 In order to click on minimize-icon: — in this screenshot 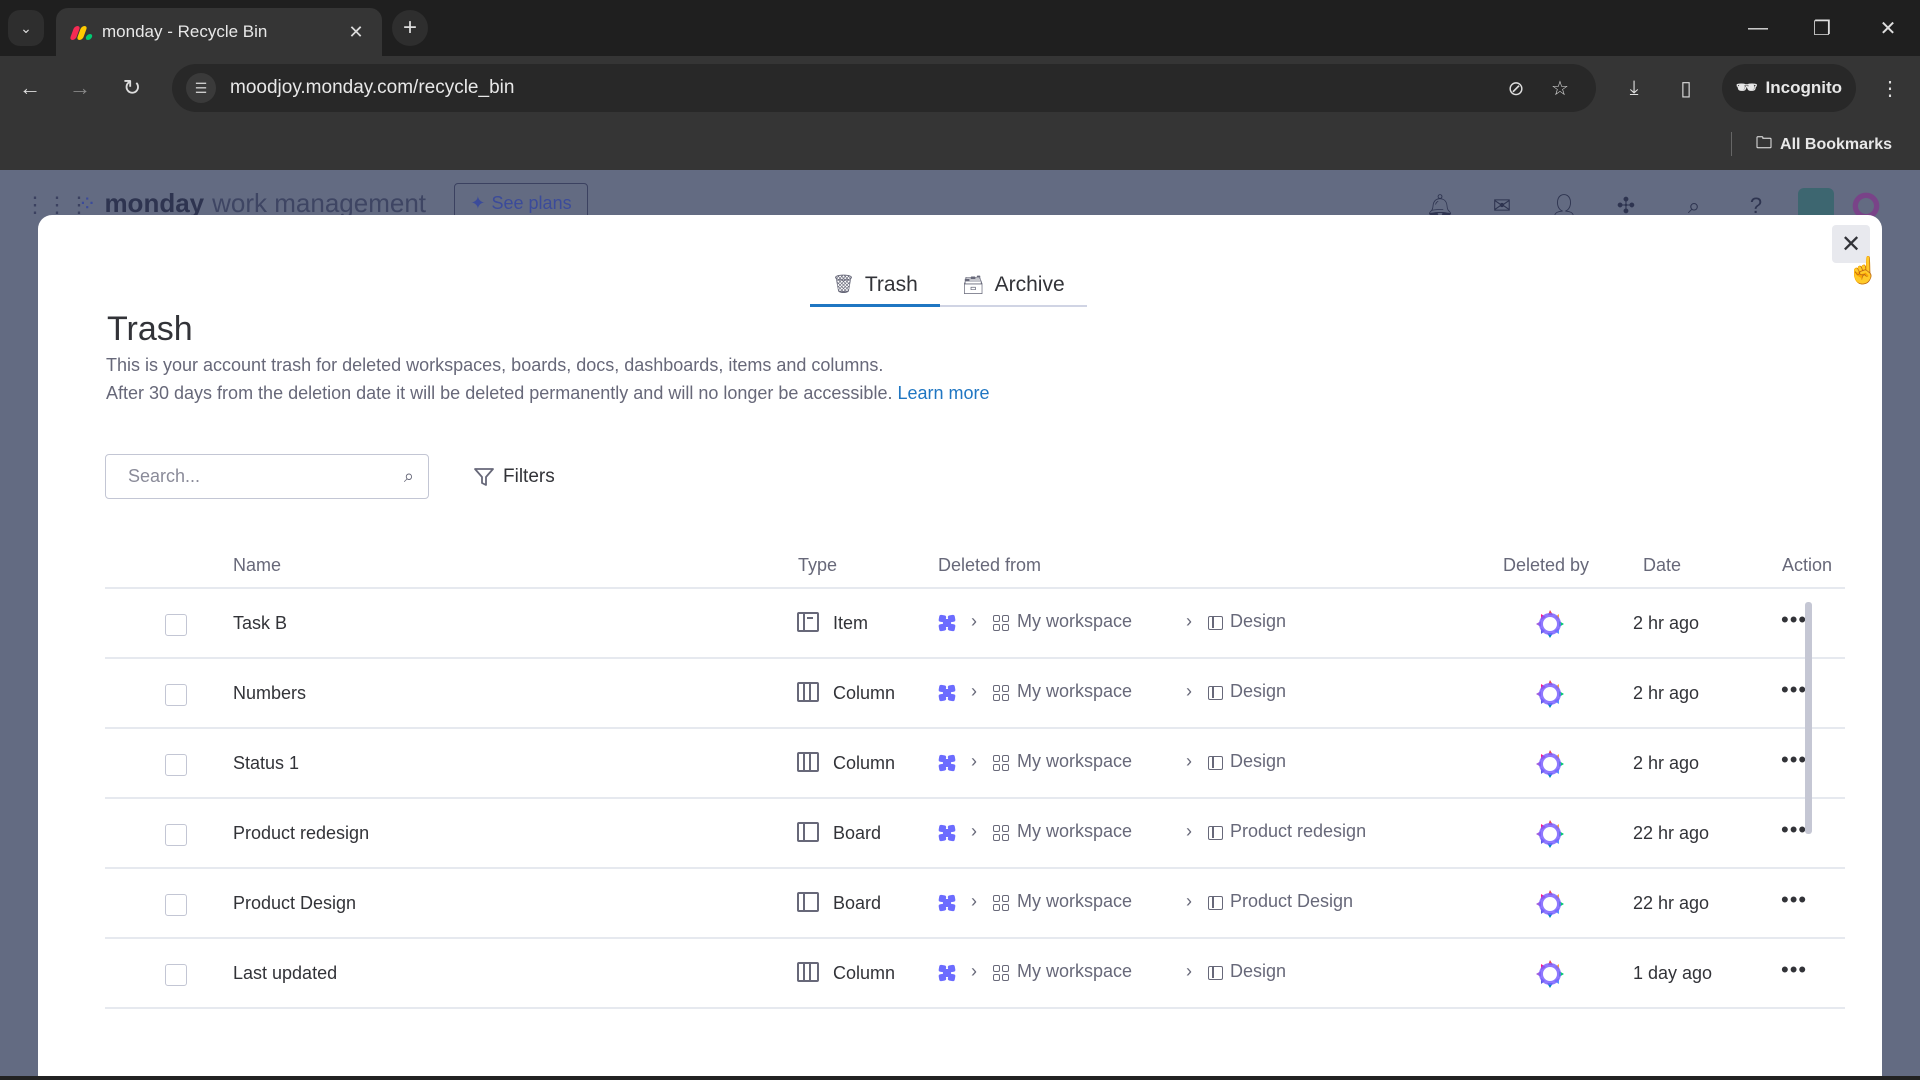, I will do `click(1758, 28)`.